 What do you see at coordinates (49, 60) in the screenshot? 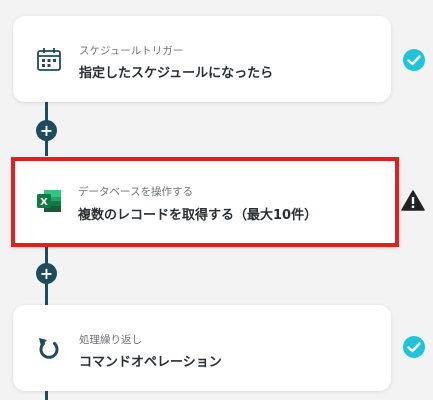
I see `calendar-icon` at bounding box center [49, 60].